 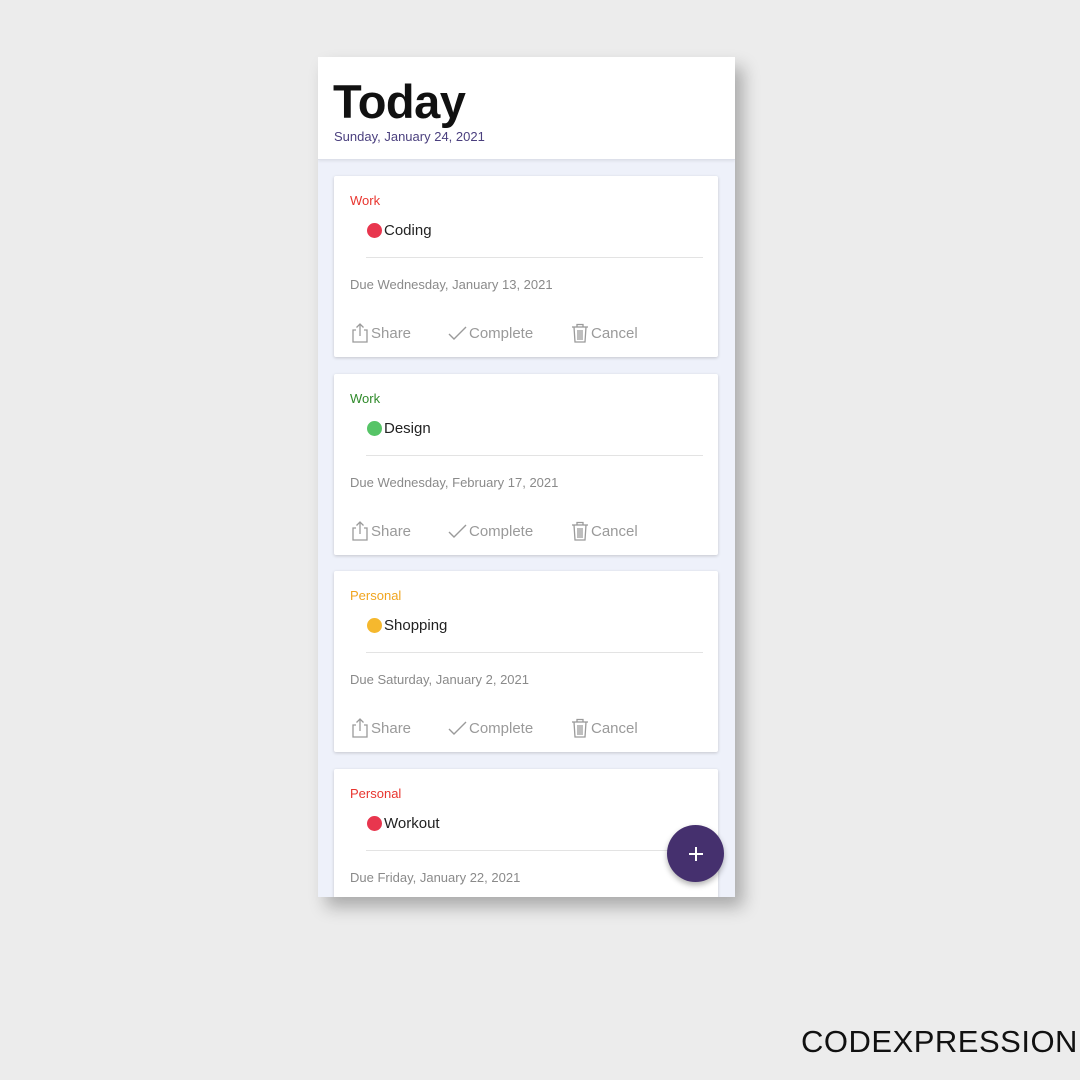 What do you see at coordinates (435, 877) in the screenshot?
I see `task-due-date: Due Friday, January 22, 2021` at bounding box center [435, 877].